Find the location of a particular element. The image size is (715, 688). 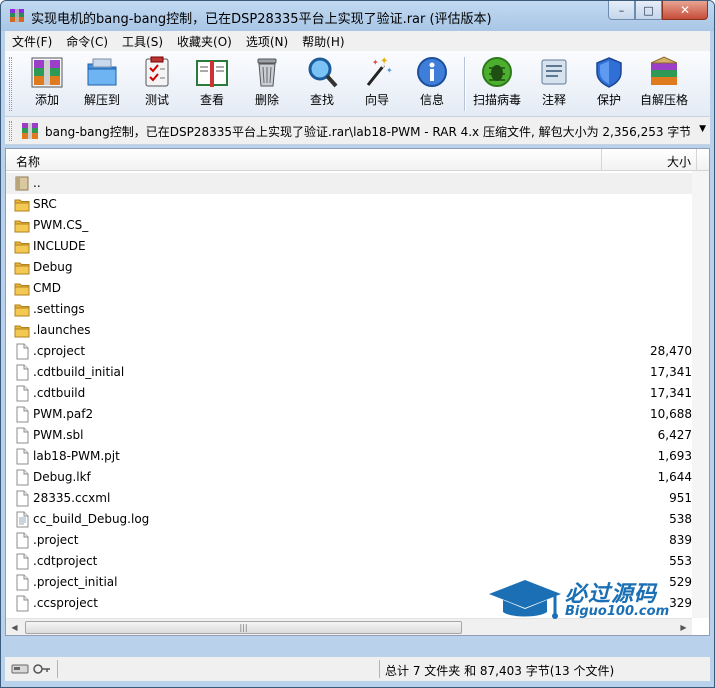

menu-commands: 命令(C) is located at coordinates (87, 41).